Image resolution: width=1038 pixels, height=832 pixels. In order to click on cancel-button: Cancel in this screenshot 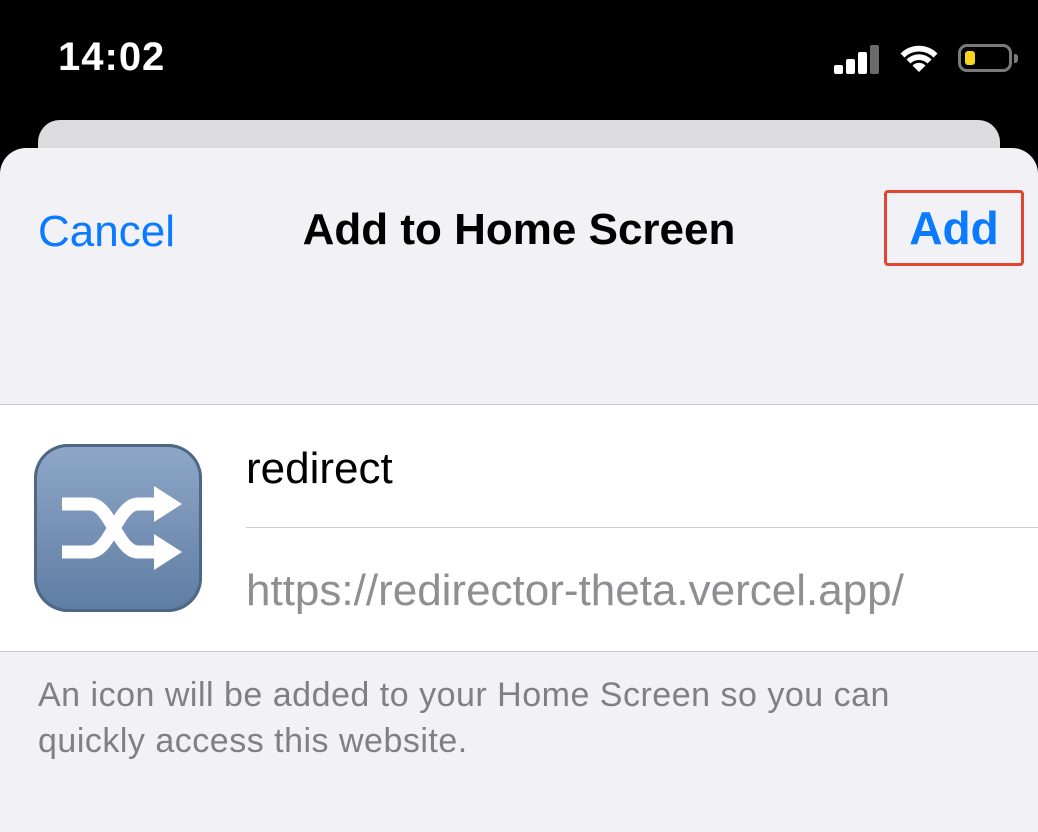, I will do `click(106, 232)`.